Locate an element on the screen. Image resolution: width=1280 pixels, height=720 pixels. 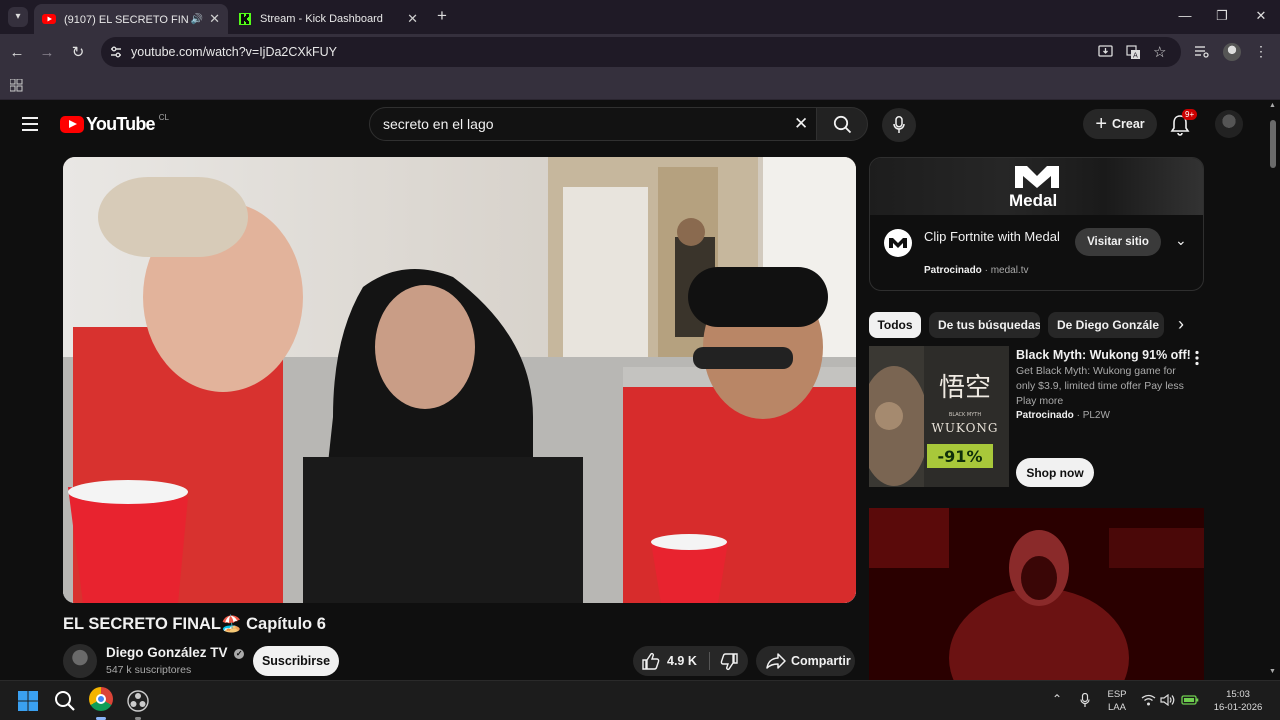
dislike-button is located at coordinates (729, 661).